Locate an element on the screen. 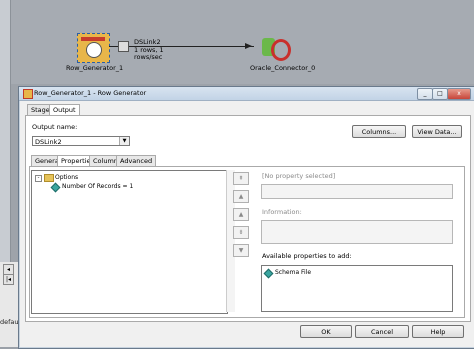 This screenshot has height=349, width=474. link-name: DSLink2 is located at coordinates (147, 42).